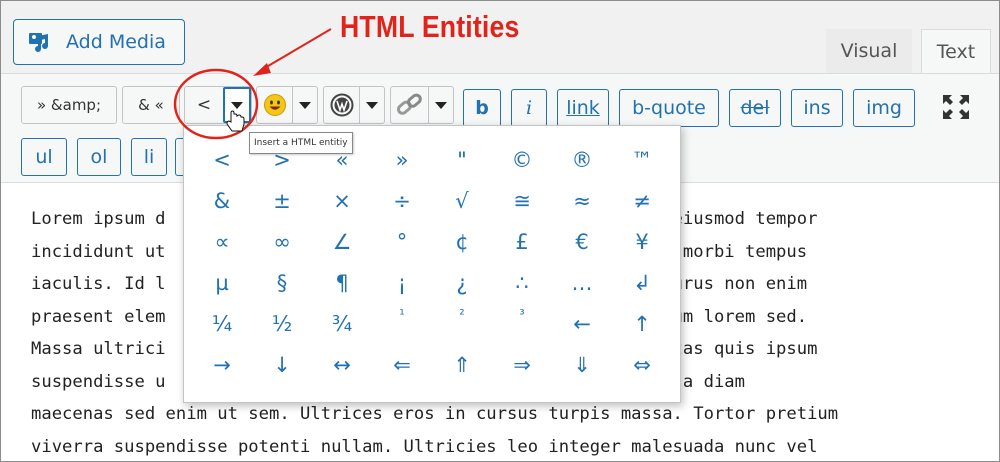 This screenshot has height=462, width=1000. Describe the element at coordinates (222, 365) in the screenshot. I see `entity-item: →` at that location.